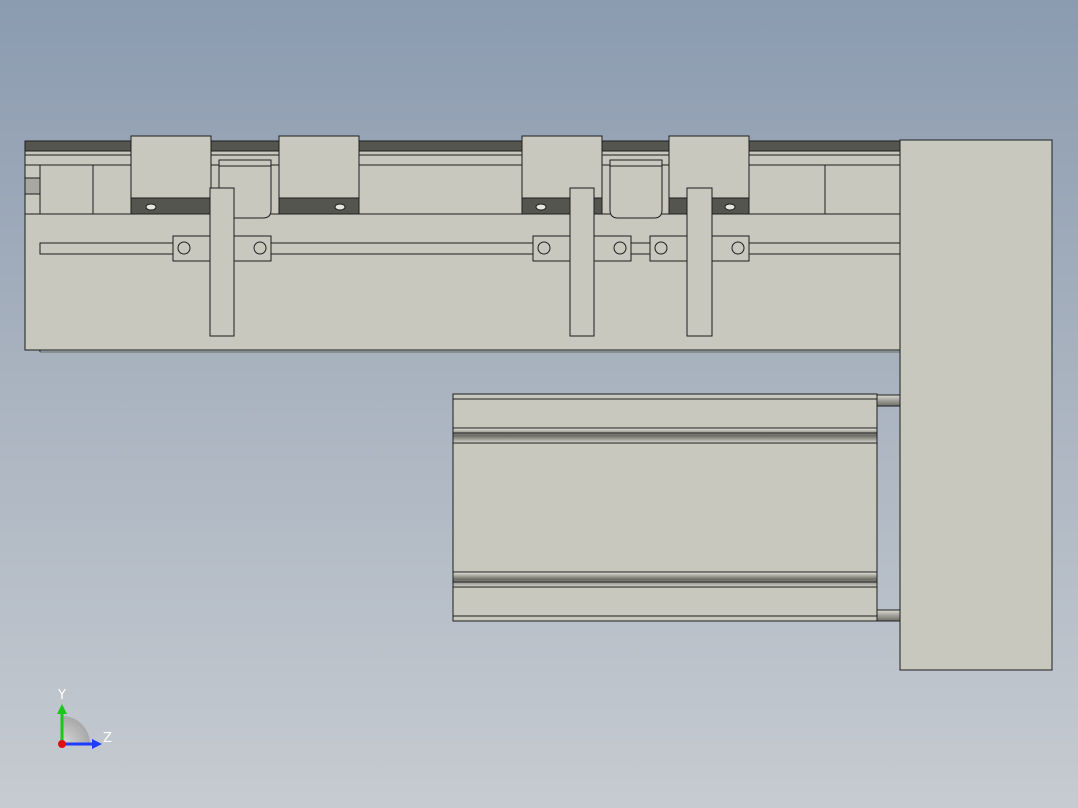 The image size is (1078, 808). Describe the element at coordinates (62, 744) in the screenshot. I see `x-axis-dot` at that location.